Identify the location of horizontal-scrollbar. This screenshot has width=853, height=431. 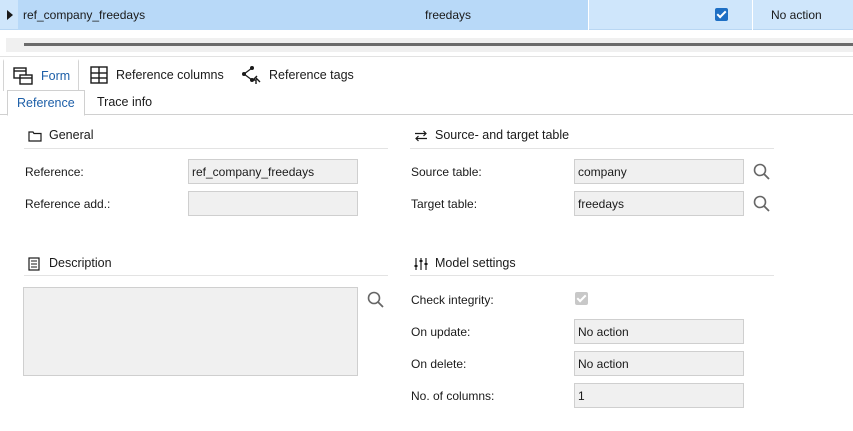
(429, 45).